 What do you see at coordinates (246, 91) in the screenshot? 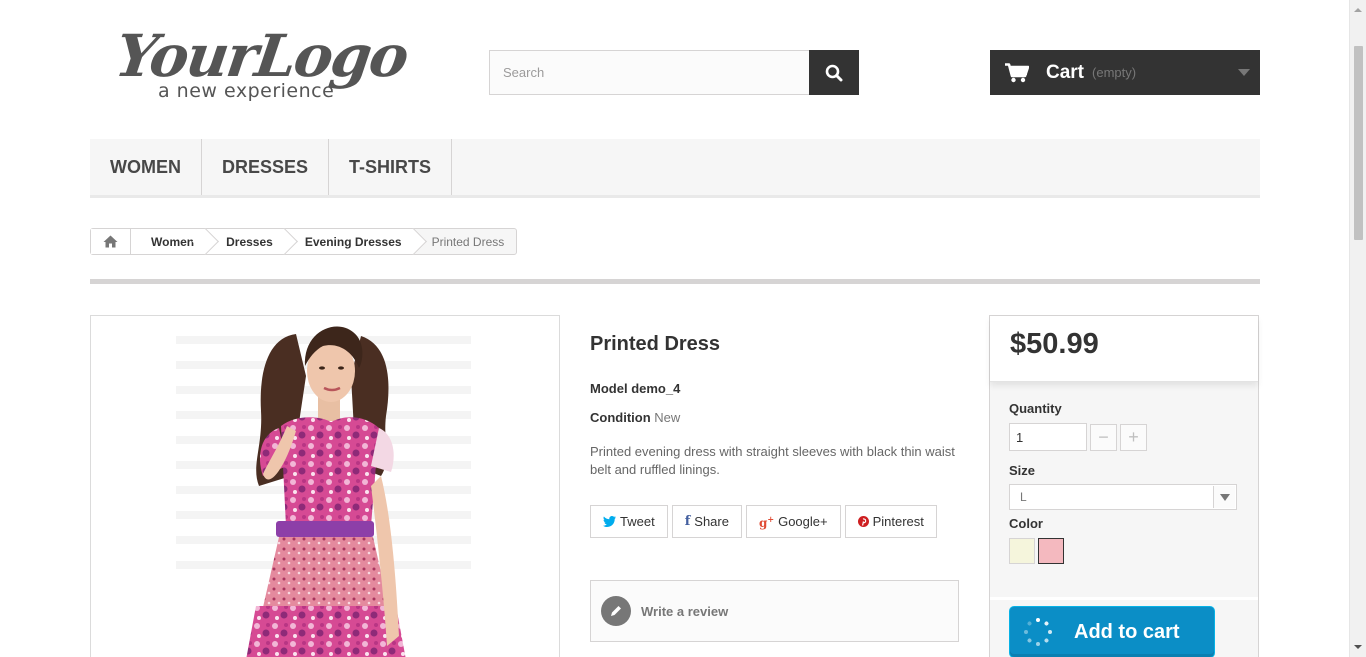
I see `logo-tagline: a new experience` at bounding box center [246, 91].